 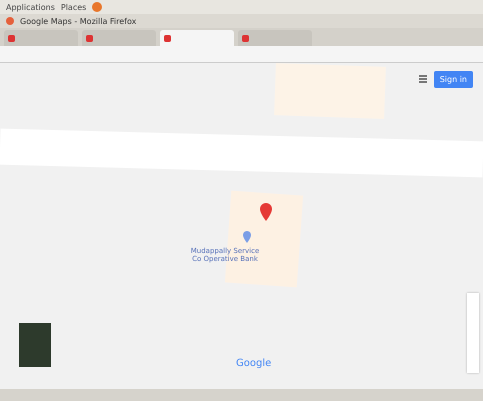 What do you see at coordinates (73, 7) in the screenshot?
I see `panel-menu: Places` at bounding box center [73, 7].